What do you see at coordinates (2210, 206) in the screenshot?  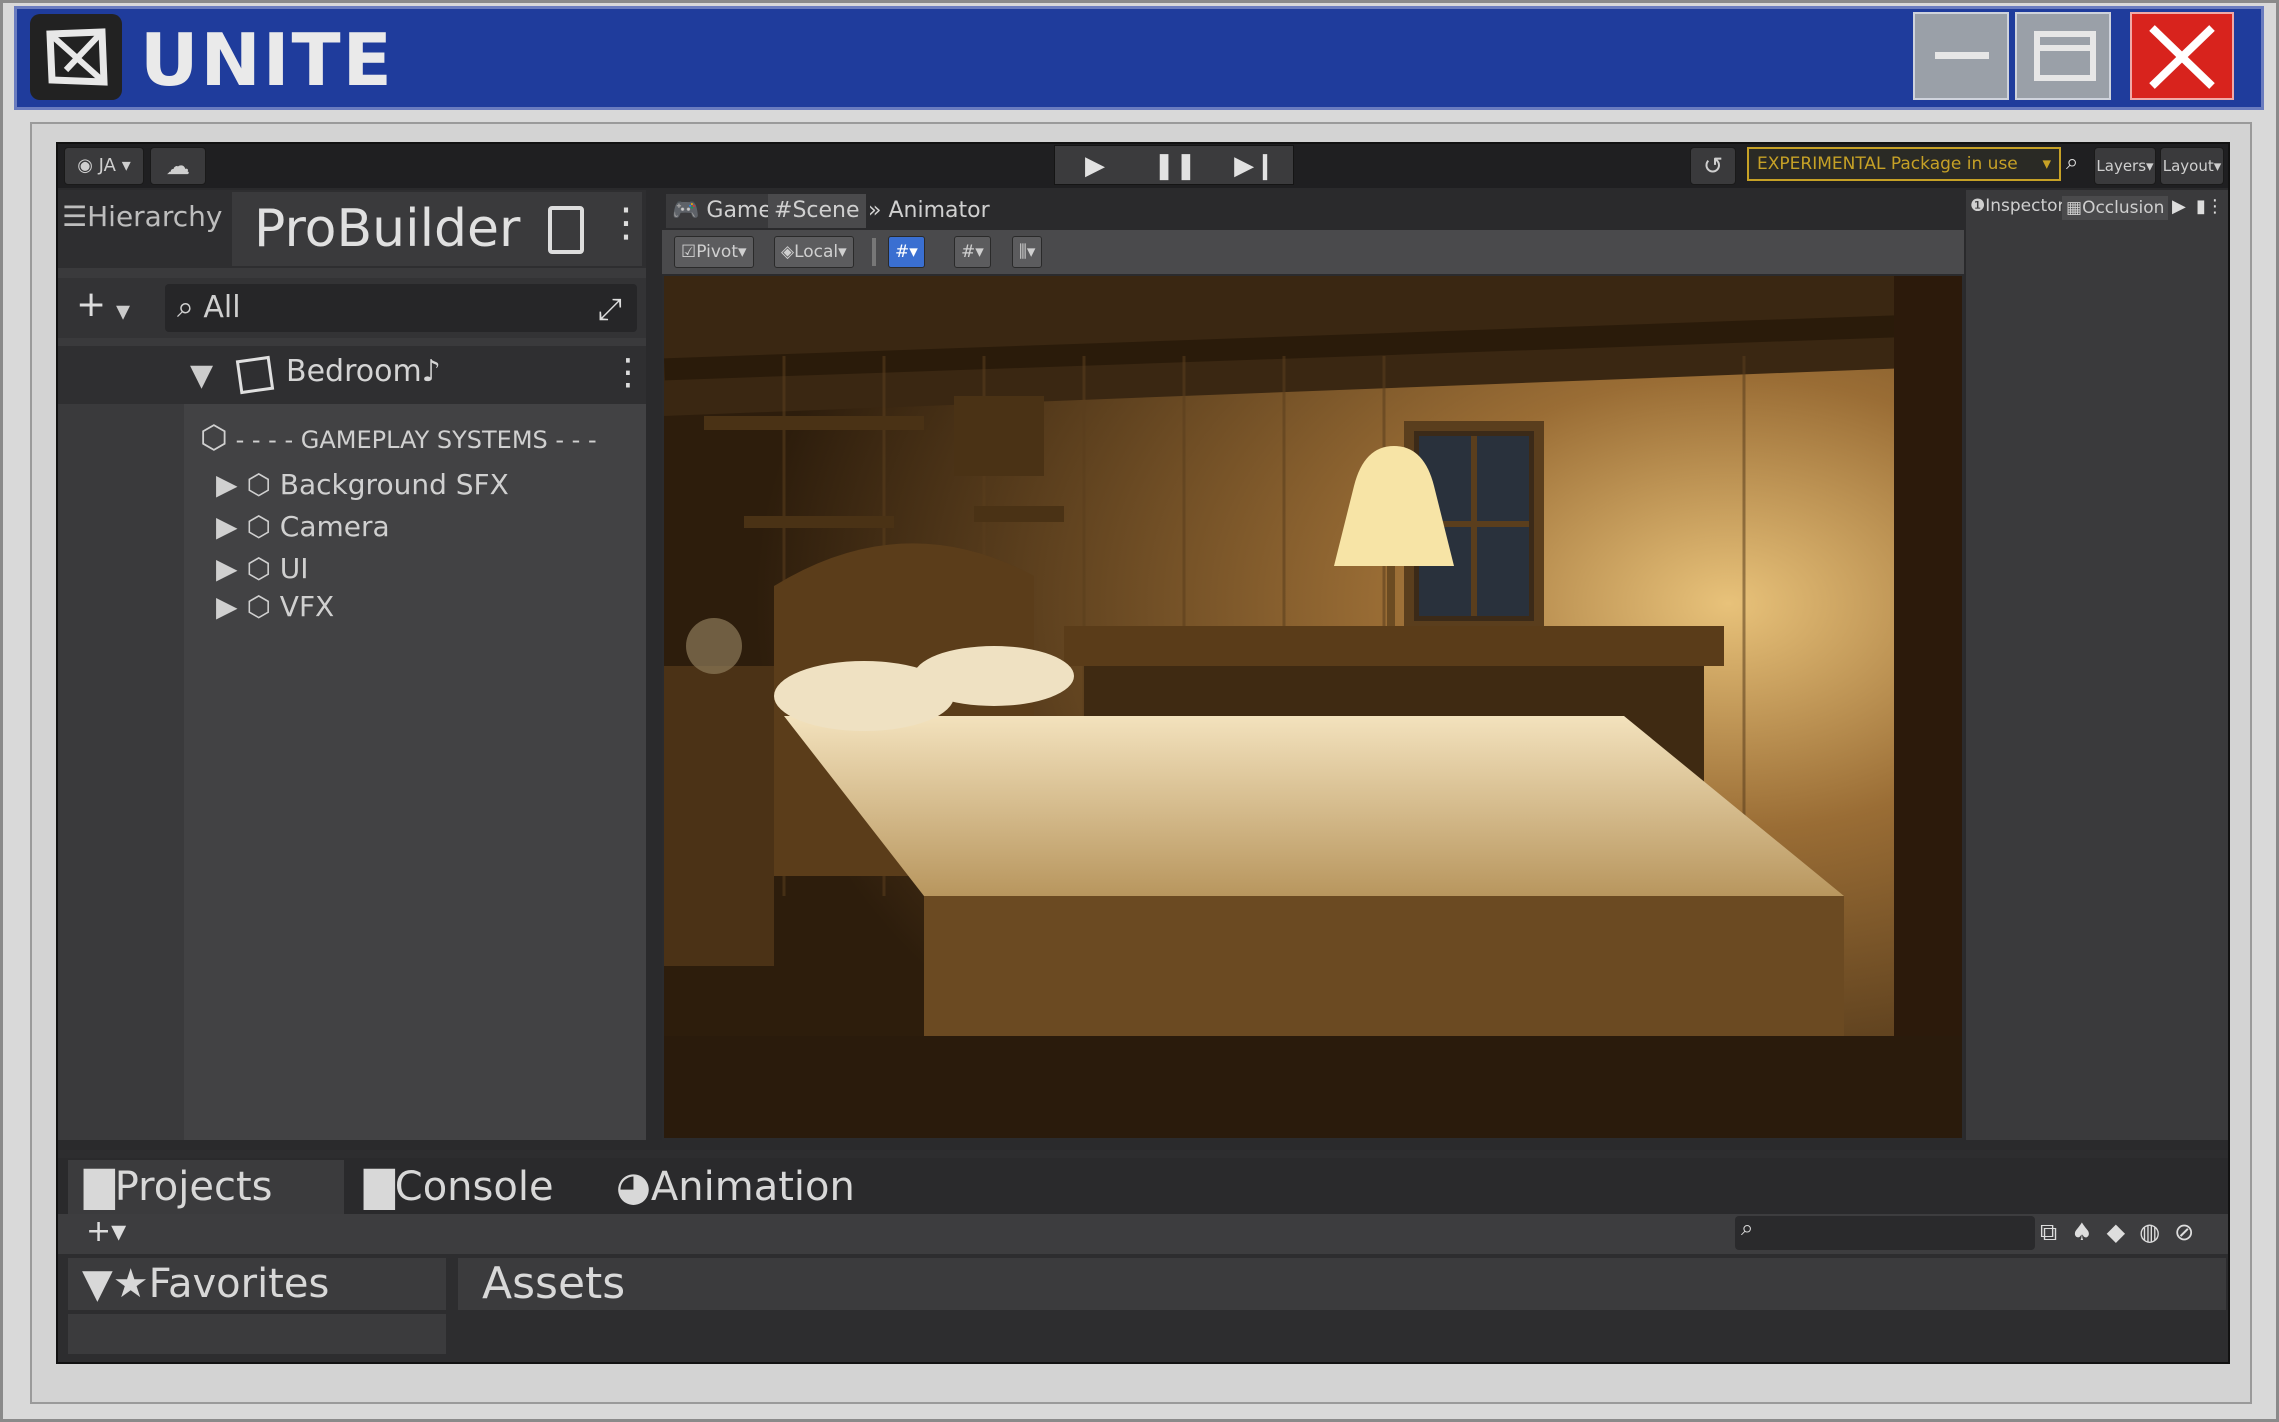 I see `lock-icon: ▮⋮` at bounding box center [2210, 206].